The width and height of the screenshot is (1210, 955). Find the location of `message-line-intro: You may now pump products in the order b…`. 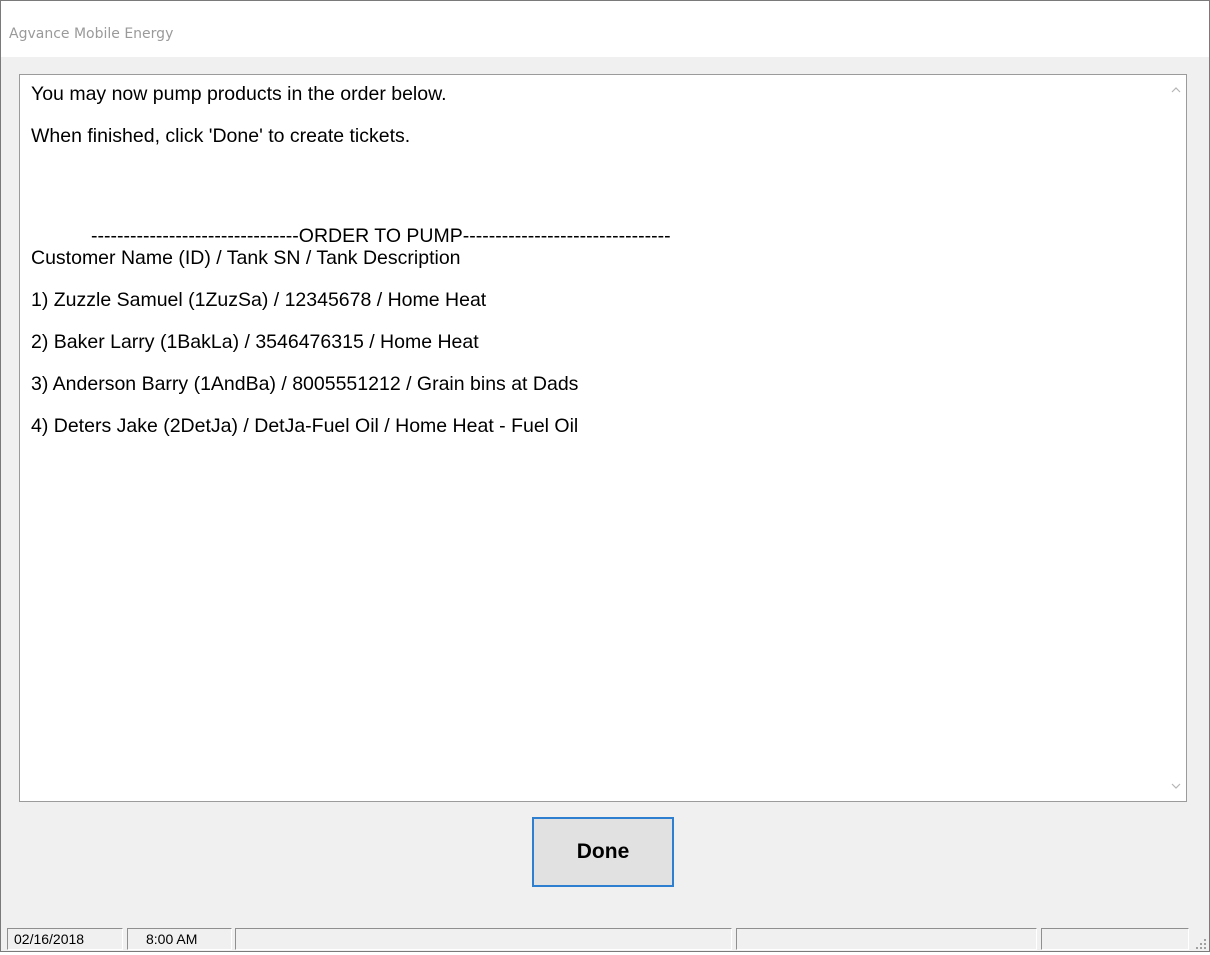

message-line-intro: You may now pump products in the order b… is located at coordinates (239, 94).